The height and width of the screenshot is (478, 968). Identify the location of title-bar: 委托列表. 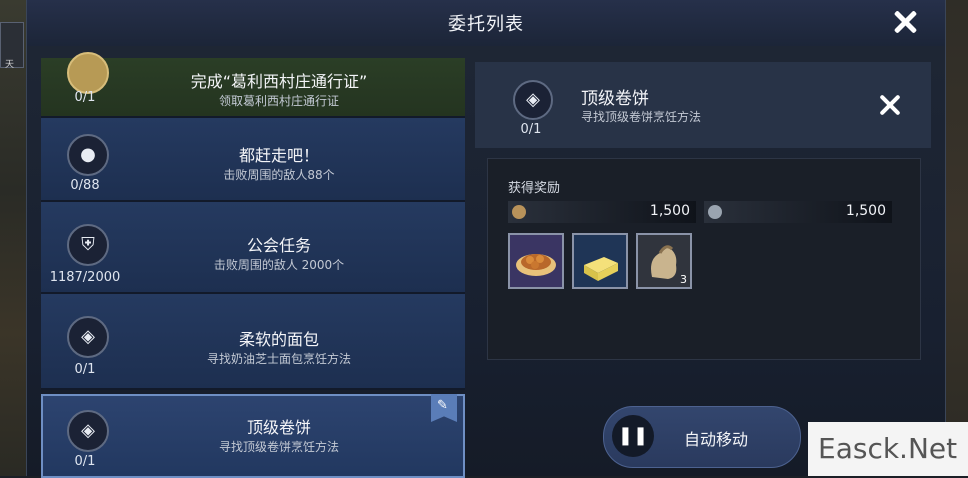
(486, 23).